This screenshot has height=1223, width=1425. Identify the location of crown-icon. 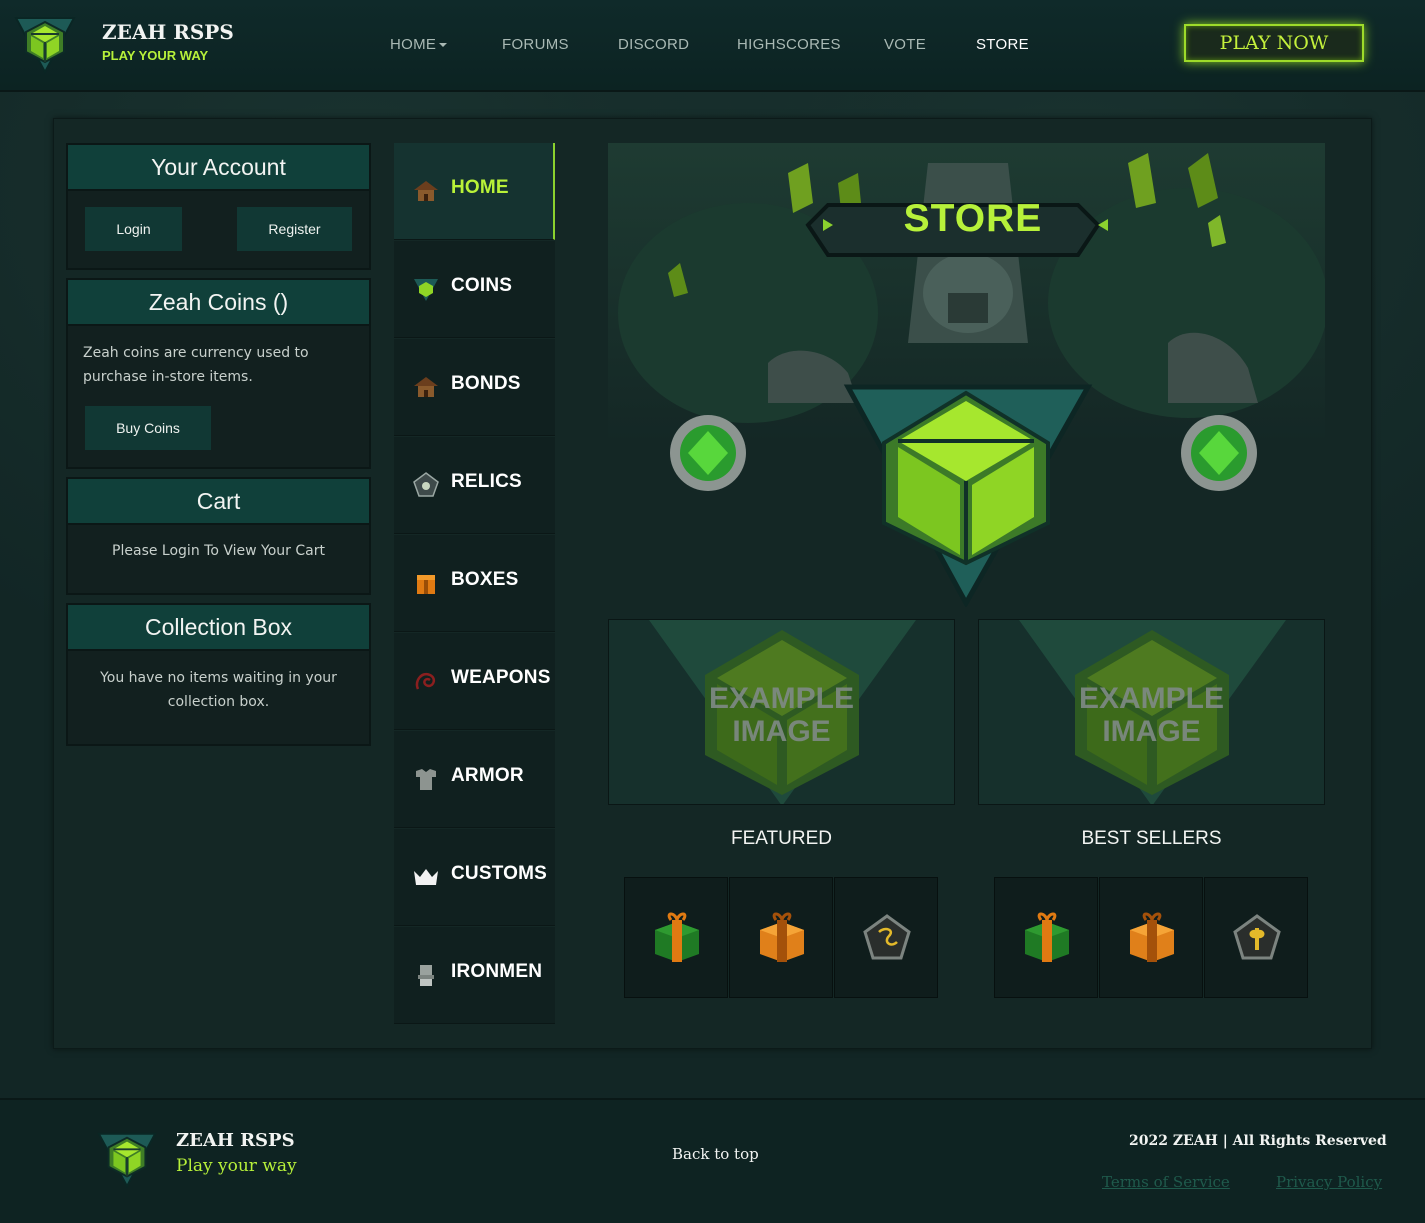
(426, 877).